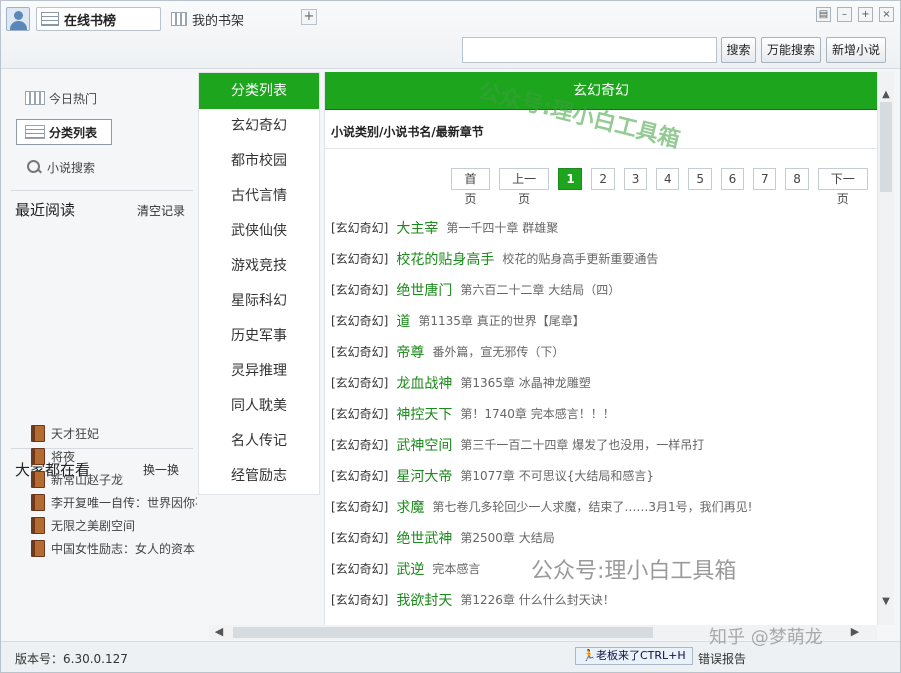 This screenshot has width=901, height=673. Describe the element at coordinates (886, 95) in the screenshot. I see `scroll-up-icon: ▲` at that location.